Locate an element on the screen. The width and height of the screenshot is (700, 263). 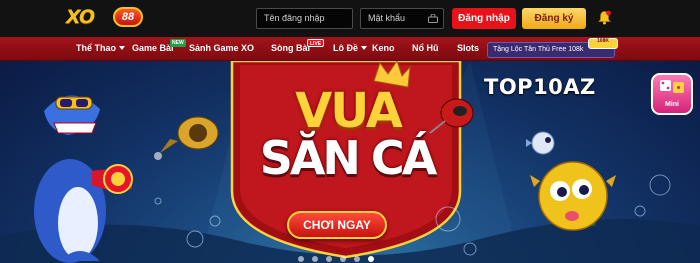
nav-item-game-bai: Game Bài is located at coordinates (153, 49).